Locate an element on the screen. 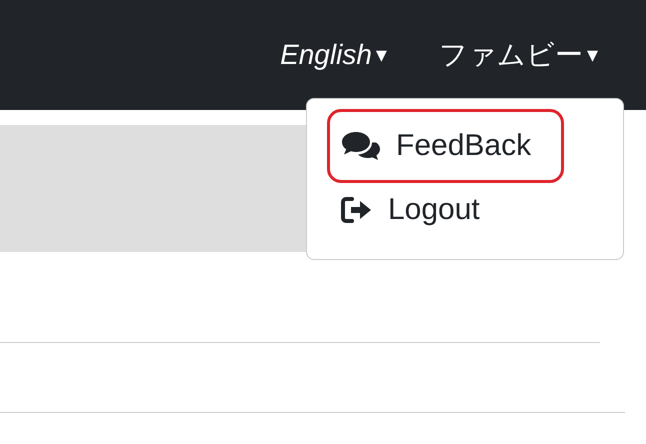 The width and height of the screenshot is (646, 444). language-menu: English▾ is located at coordinates (333, 55).